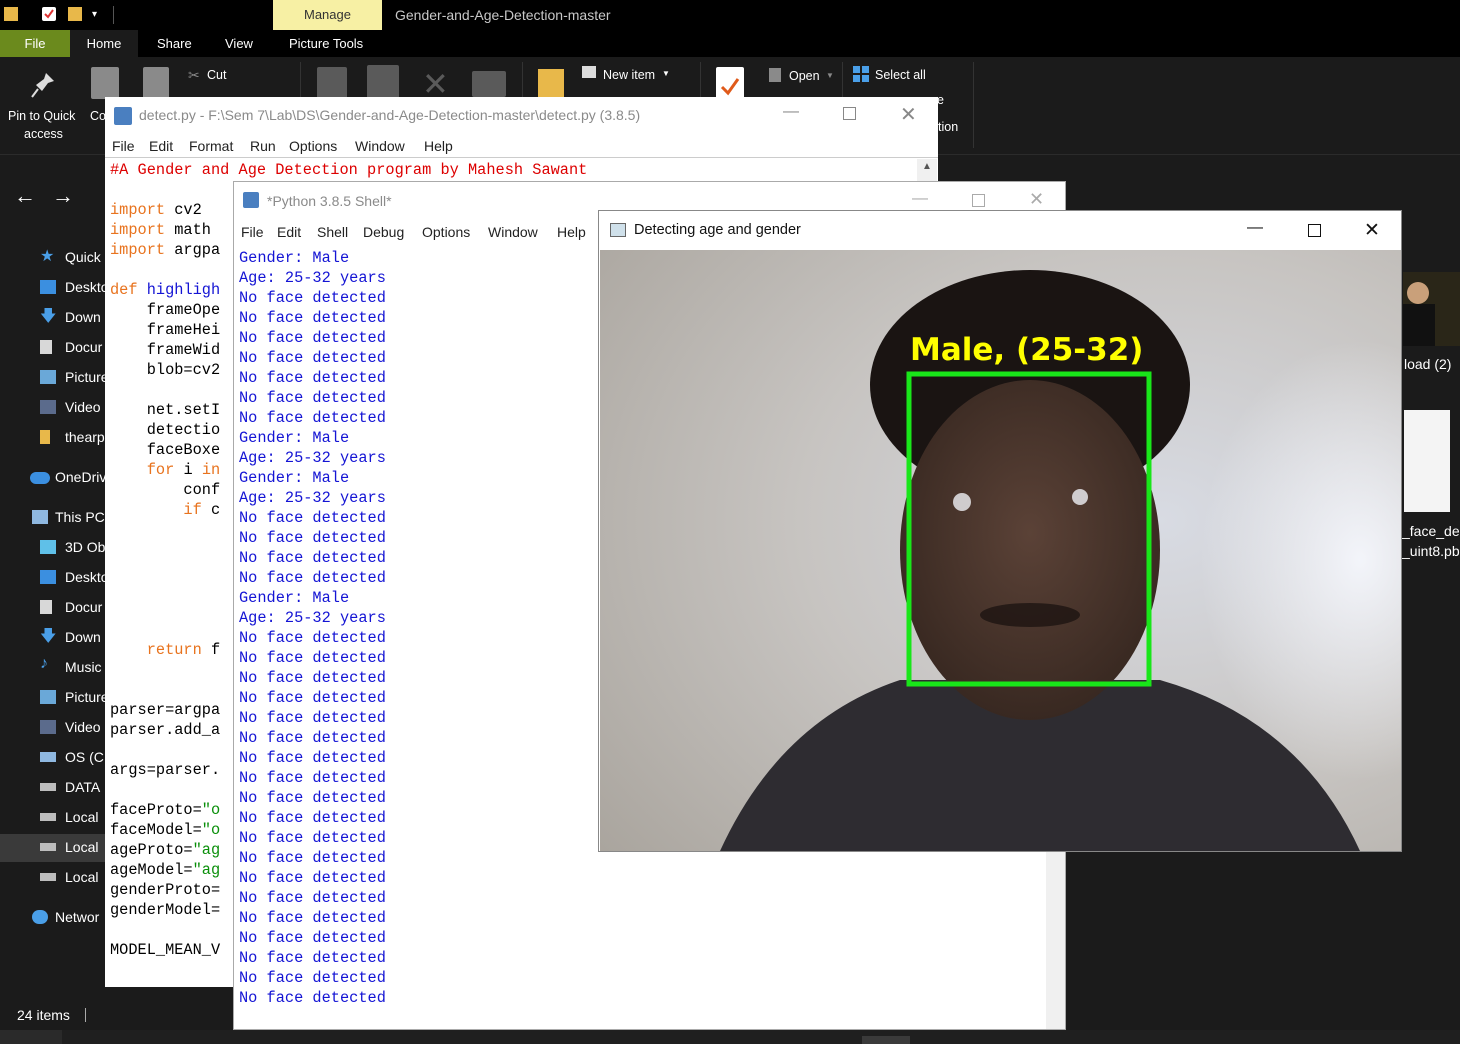  What do you see at coordinates (52, 478) in the screenshot?
I see `sidebar-item-onedrive: OneDriv` at bounding box center [52, 478].